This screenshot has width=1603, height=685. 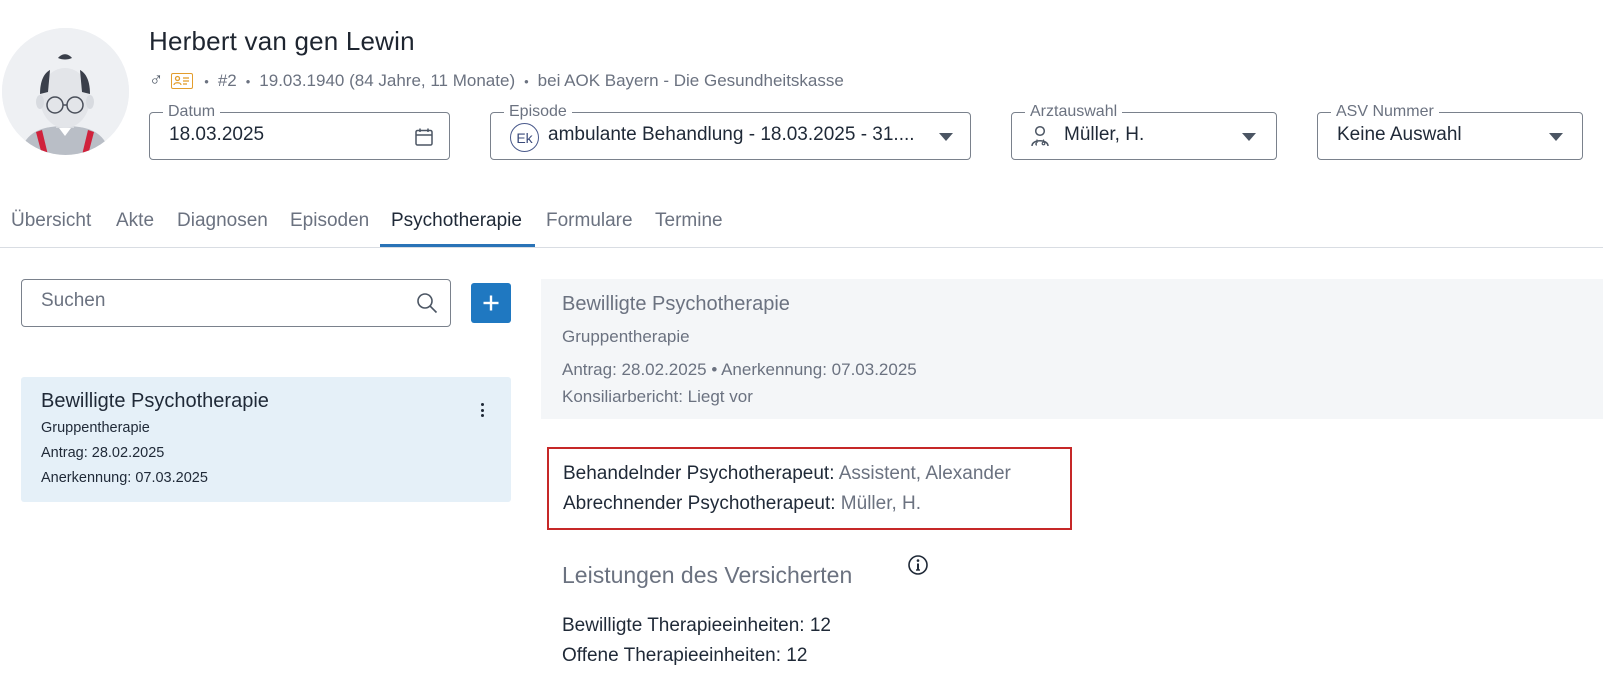 I want to click on plus-icon, so click(x=491, y=303).